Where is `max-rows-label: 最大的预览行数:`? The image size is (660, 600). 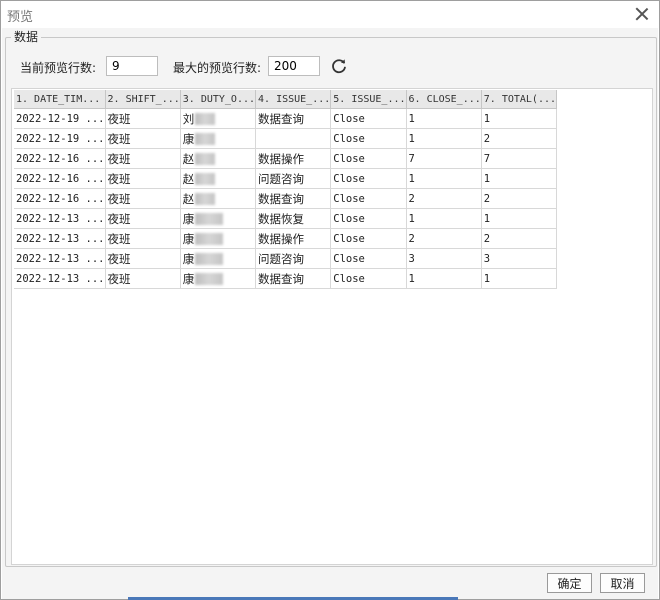
max-rows-label: 最大的预览行数: is located at coordinates (217, 68).